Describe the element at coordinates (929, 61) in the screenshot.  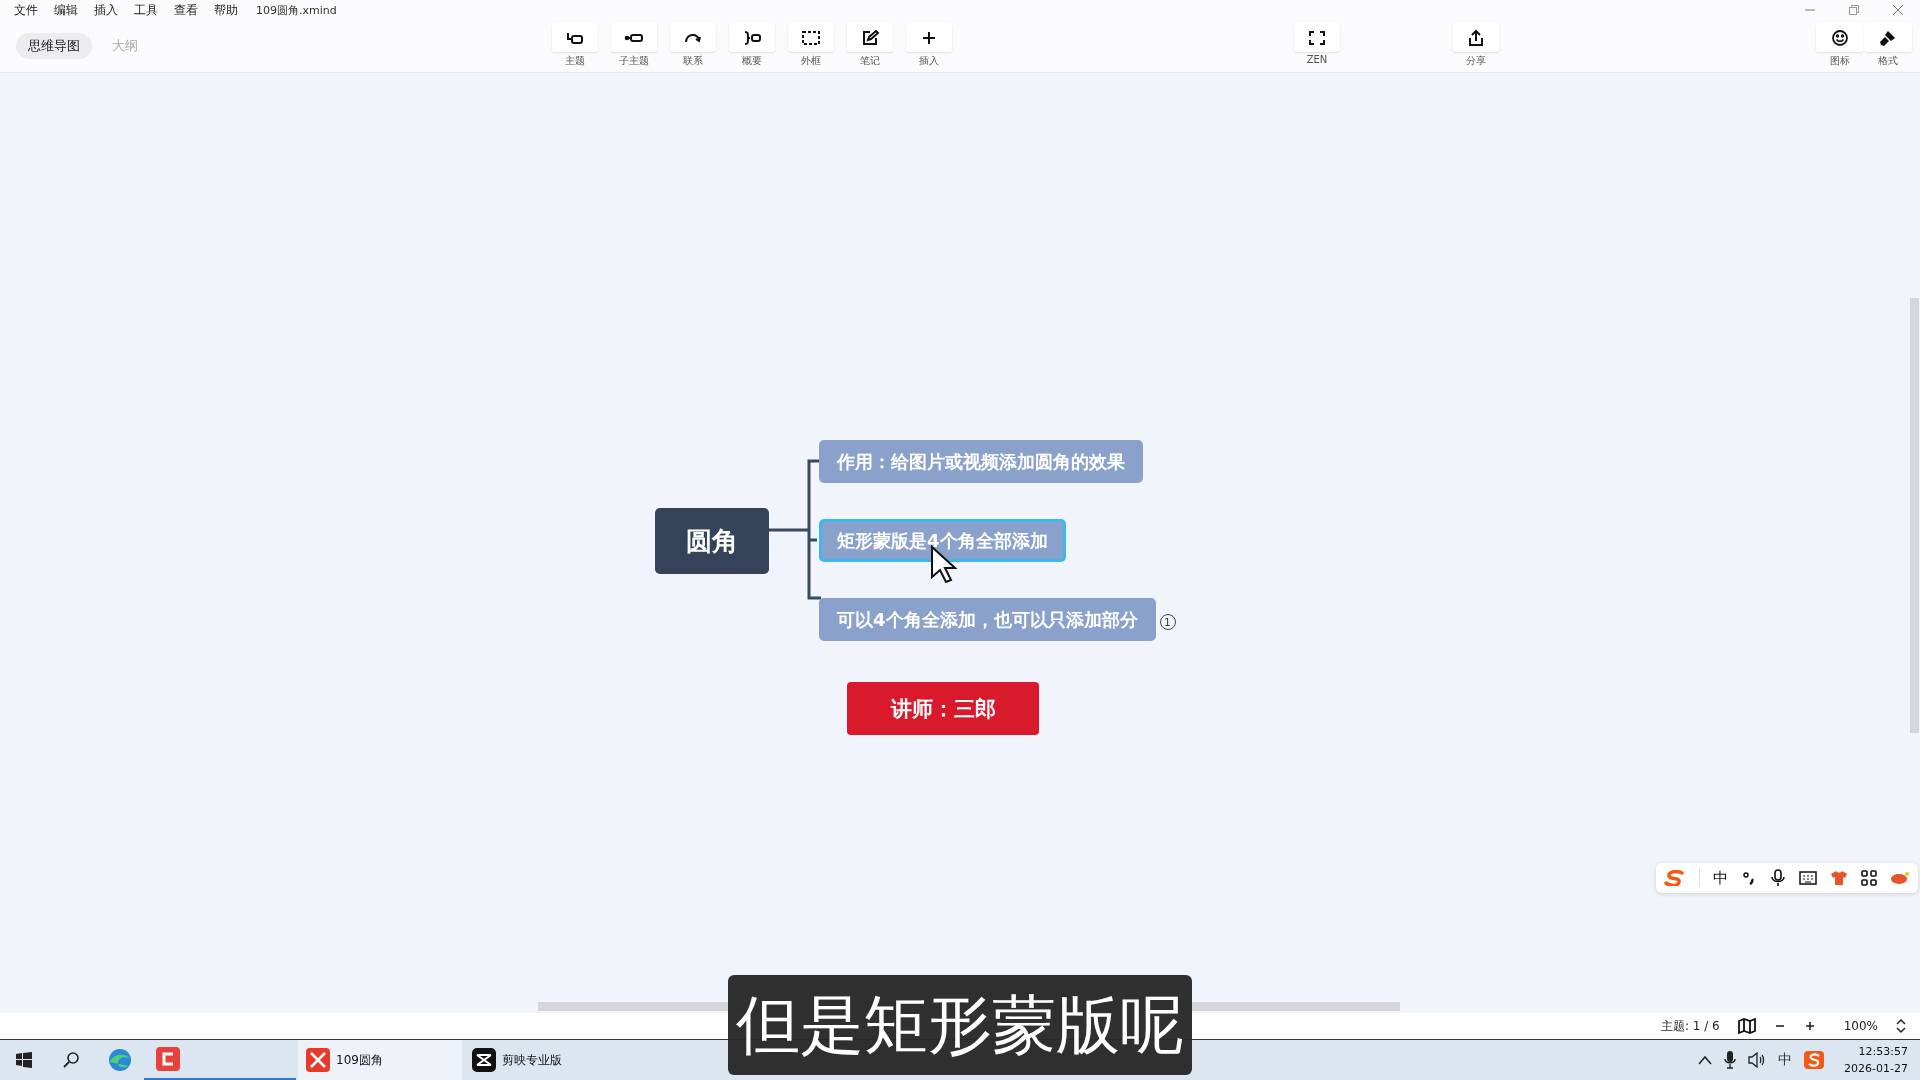
I see `tool-label: 插入` at that location.